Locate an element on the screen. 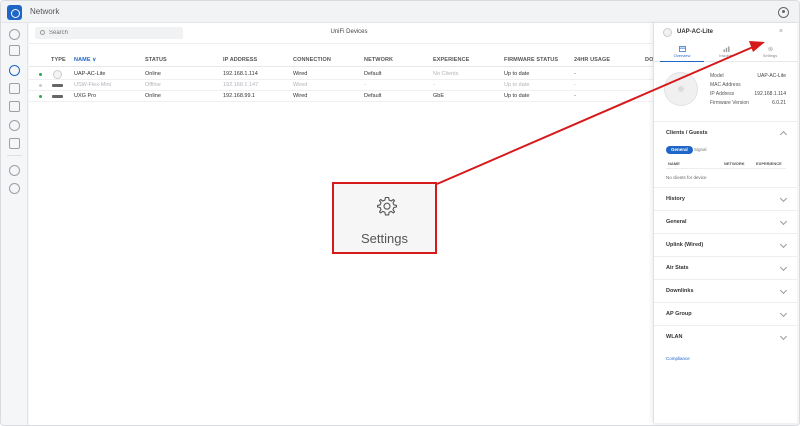 This screenshot has height=426, width=800. device-network: - is located at coordinates (365, 85).